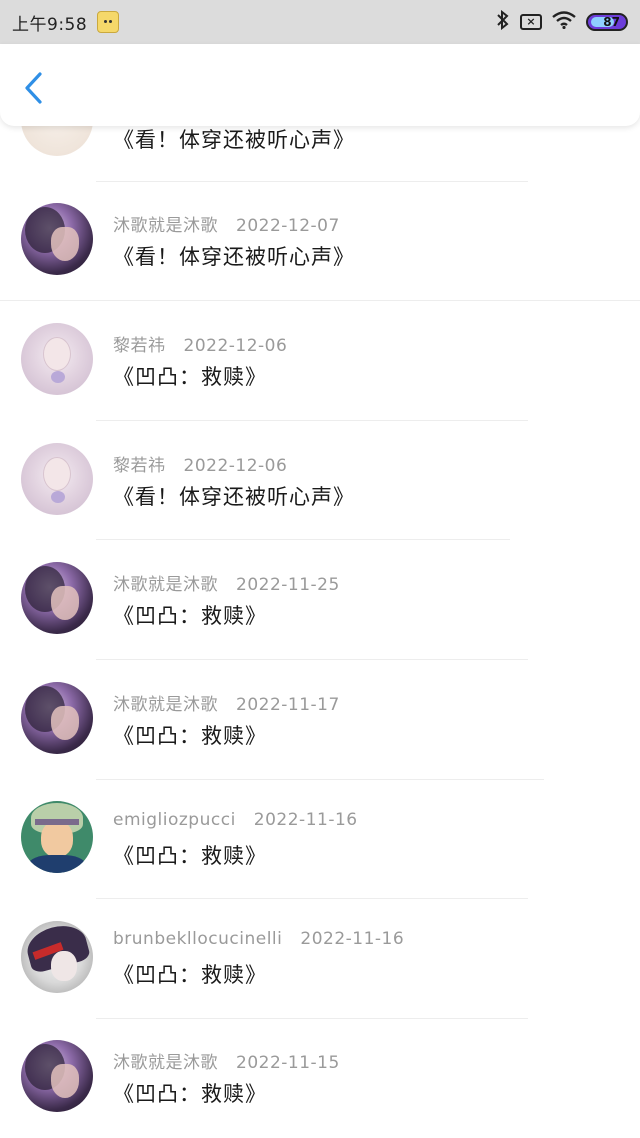 This screenshot has width=640, height=1138. What do you see at coordinates (320, 959) in the screenshot?
I see `list-item: brunbekllocucinelli 2022-11-16 《凹凸：救赎》` at bounding box center [320, 959].